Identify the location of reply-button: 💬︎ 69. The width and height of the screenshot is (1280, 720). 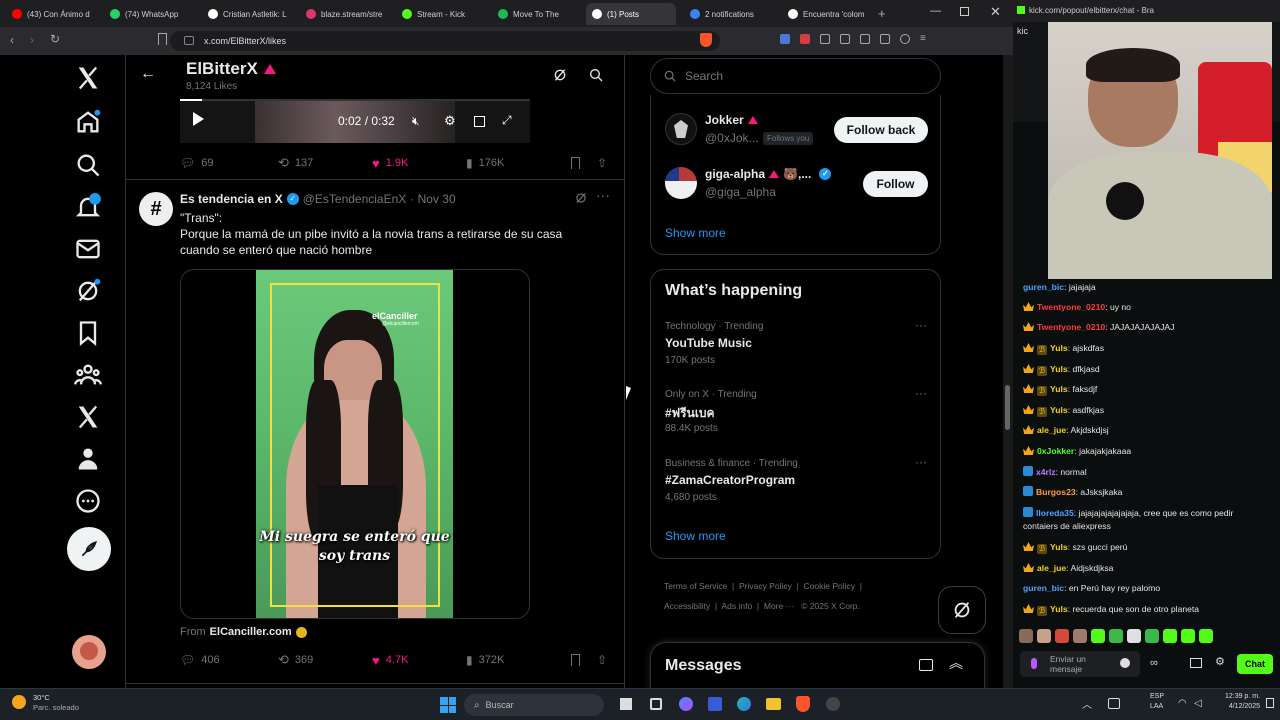
(229, 163).